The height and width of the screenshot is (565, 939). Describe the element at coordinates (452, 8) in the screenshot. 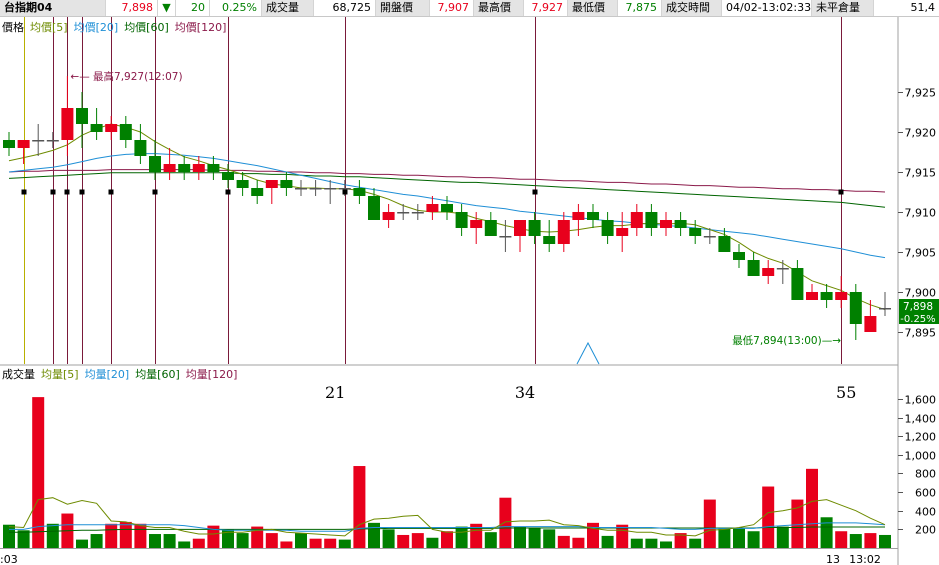

I see `open-value: 7,907` at that location.